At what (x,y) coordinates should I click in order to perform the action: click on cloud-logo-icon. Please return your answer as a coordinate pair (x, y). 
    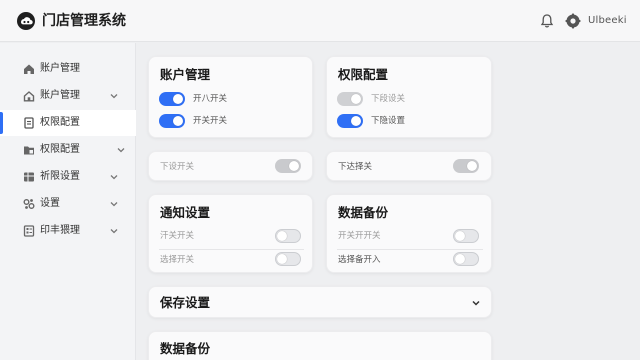
    Looking at the image, I should click on (26, 21).